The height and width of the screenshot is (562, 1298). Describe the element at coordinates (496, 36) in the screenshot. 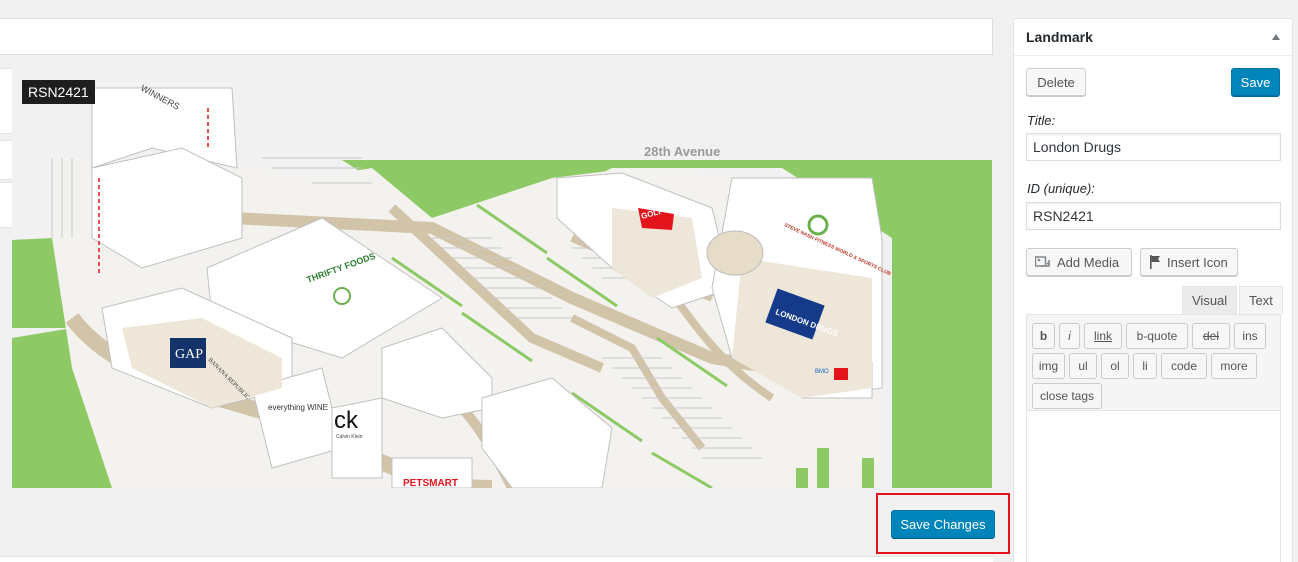

I see `top-input-field` at that location.